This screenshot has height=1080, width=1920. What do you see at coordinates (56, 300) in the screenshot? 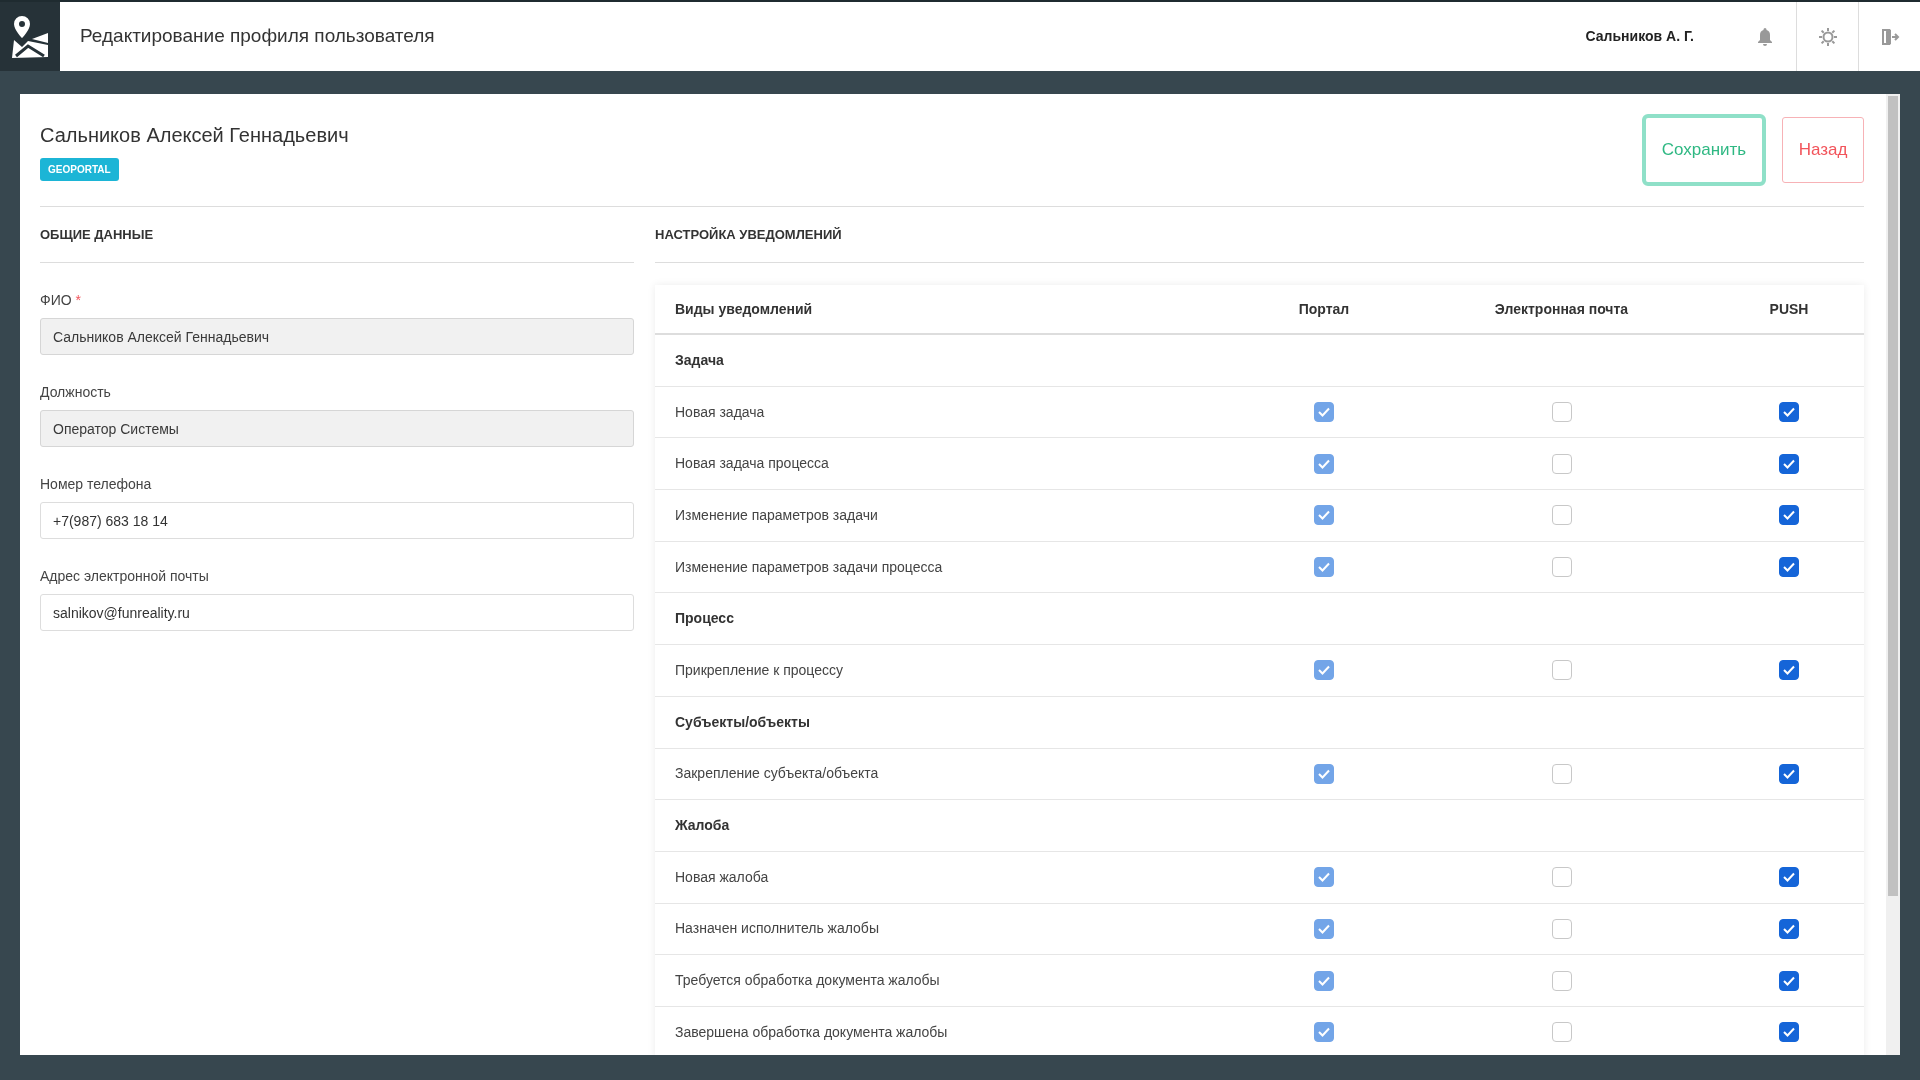
I see `field-label: ФИО` at bounding box center [56, 300].